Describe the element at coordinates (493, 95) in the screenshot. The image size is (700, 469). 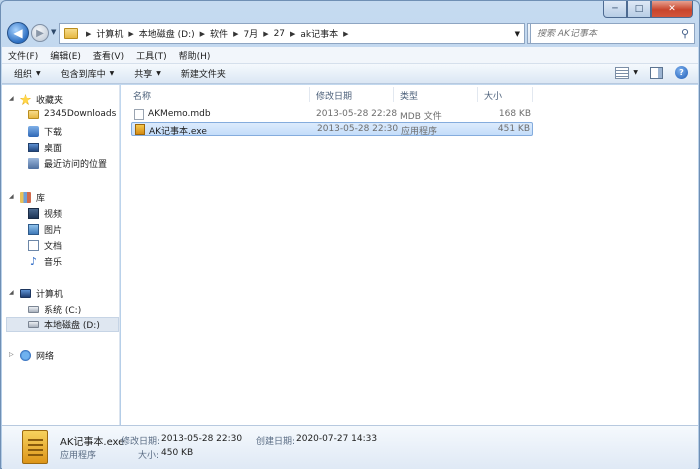
I see `column-header-size: 大小` at that location.